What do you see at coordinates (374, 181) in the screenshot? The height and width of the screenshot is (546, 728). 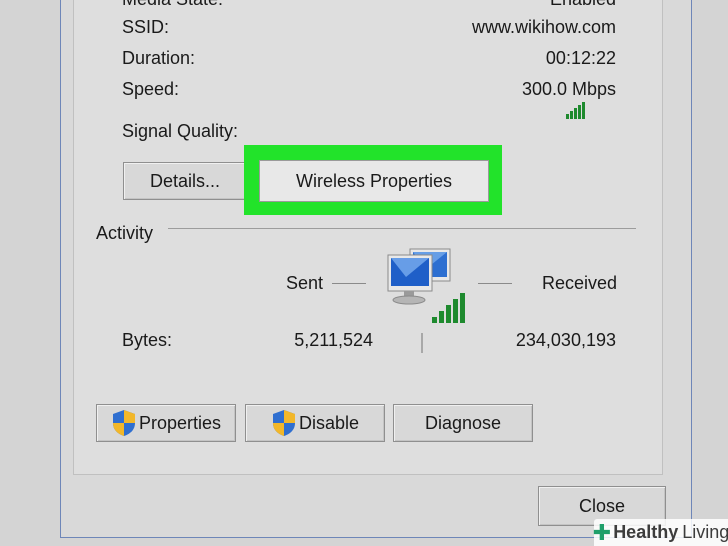 I see `wireless-properties-button: Wireless Properties` at bounding box center [374, 181].